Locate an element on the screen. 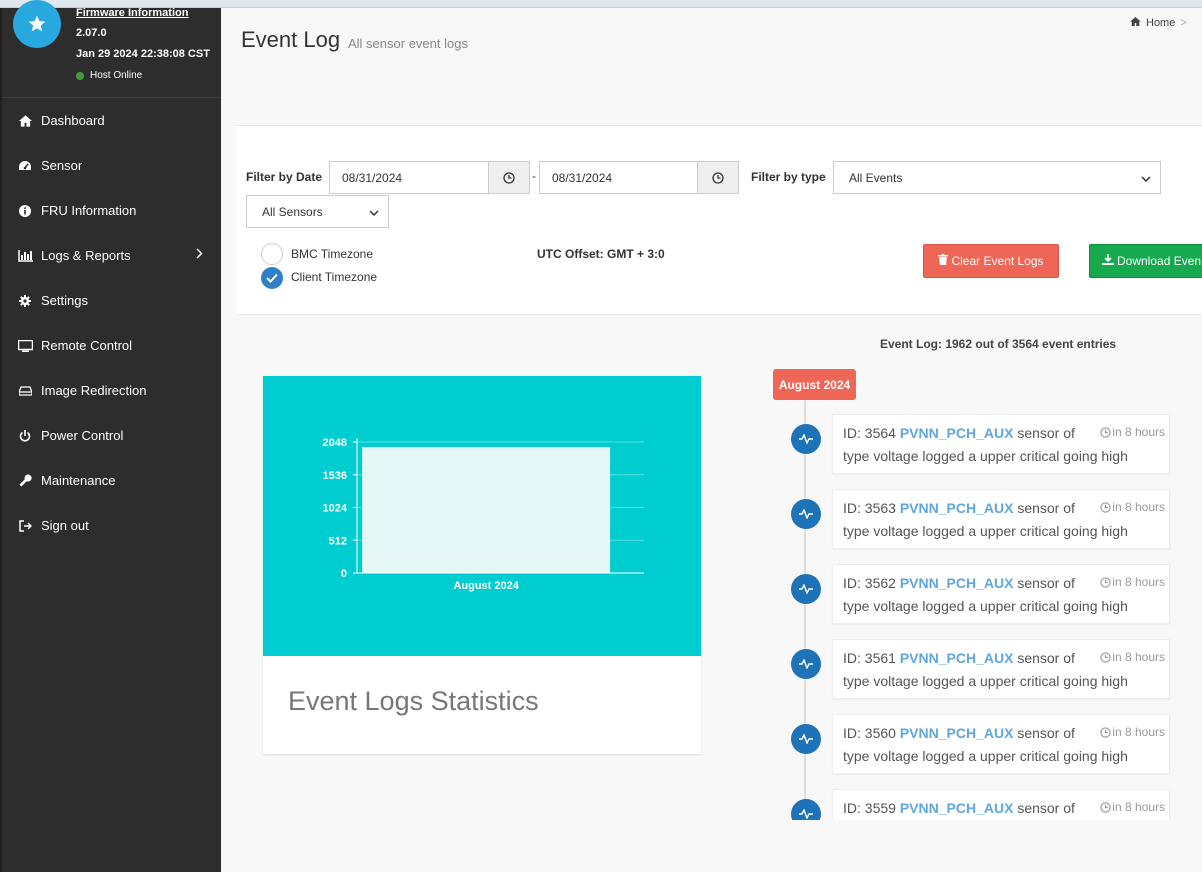 The image size is (1202, 872). event-line-1: ID: 3560 PVNN_PCH_AUX sensor of is located at coordinates (959, 733).